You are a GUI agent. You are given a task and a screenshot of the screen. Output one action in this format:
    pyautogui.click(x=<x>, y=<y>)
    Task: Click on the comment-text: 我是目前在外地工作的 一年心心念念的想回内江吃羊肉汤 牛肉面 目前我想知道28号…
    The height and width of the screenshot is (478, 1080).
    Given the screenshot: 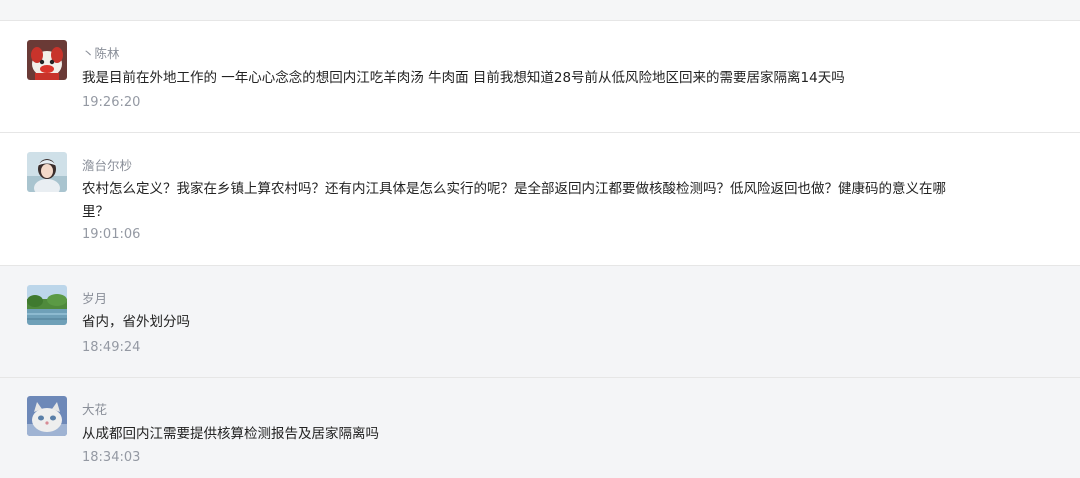 What is the action you would take?
    pyautogui.click(x=463, y=78)
    